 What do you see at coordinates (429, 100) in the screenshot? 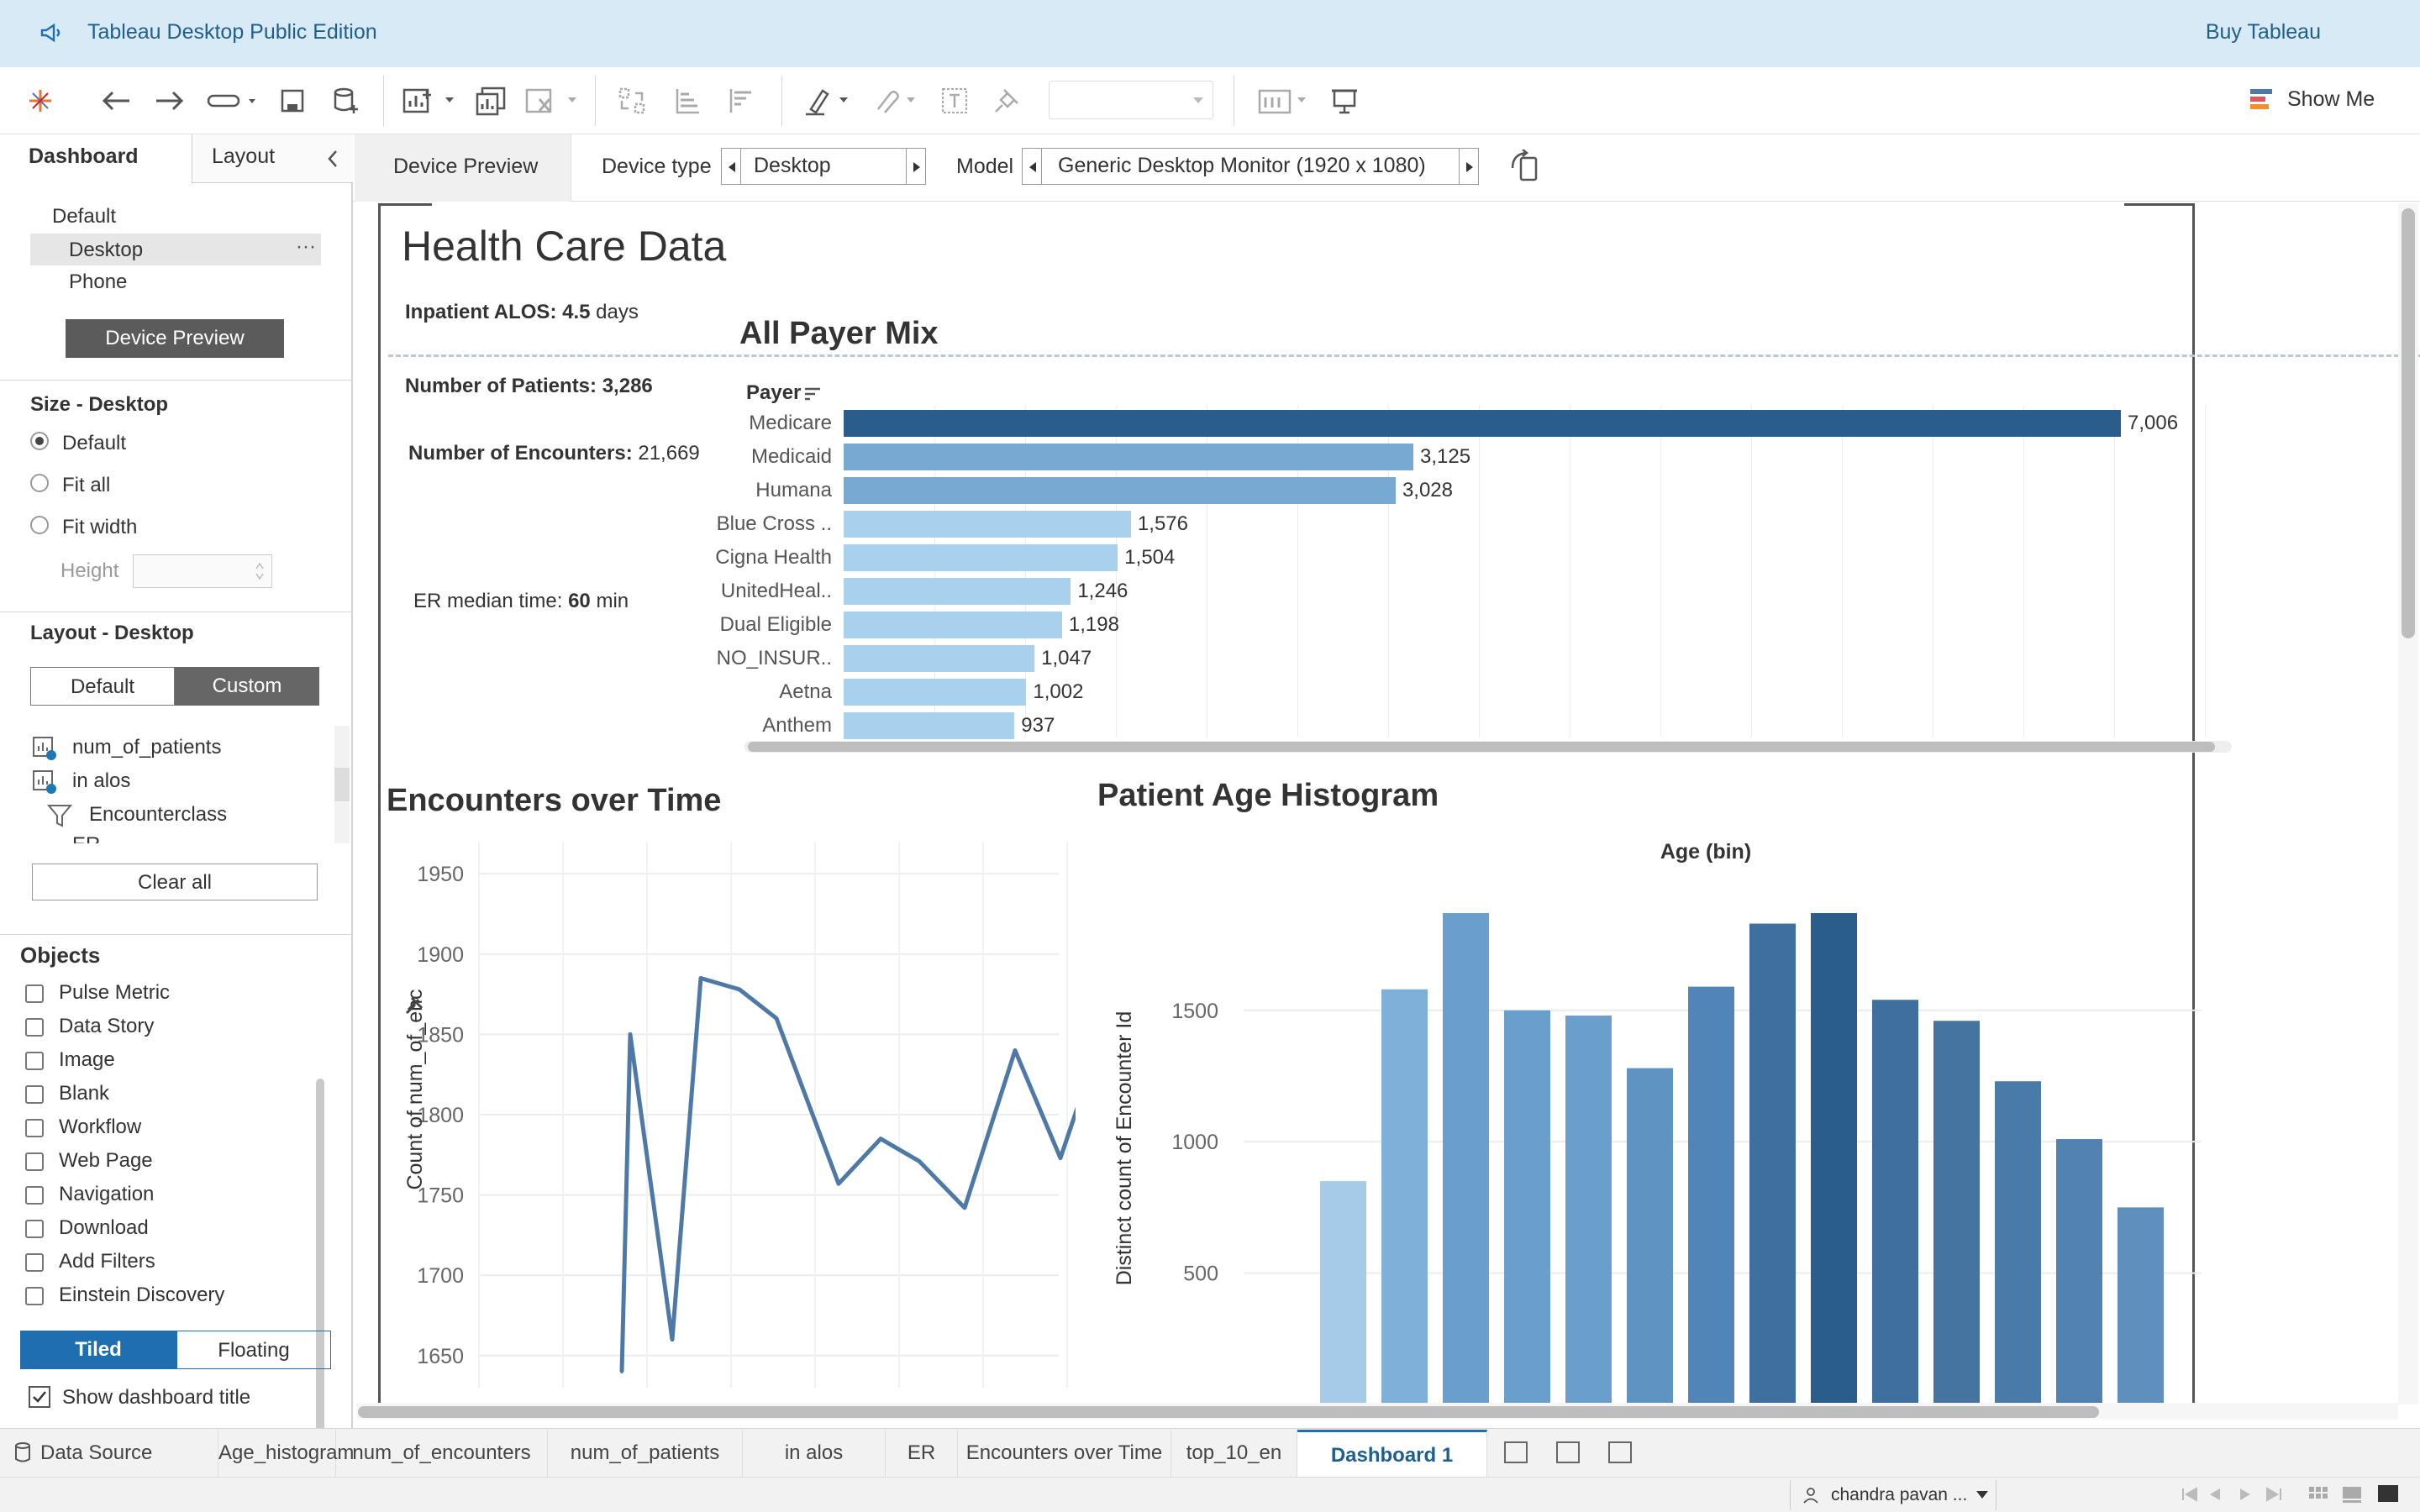
I see `new-worksheet-icon` at bounding box center [429, 100].